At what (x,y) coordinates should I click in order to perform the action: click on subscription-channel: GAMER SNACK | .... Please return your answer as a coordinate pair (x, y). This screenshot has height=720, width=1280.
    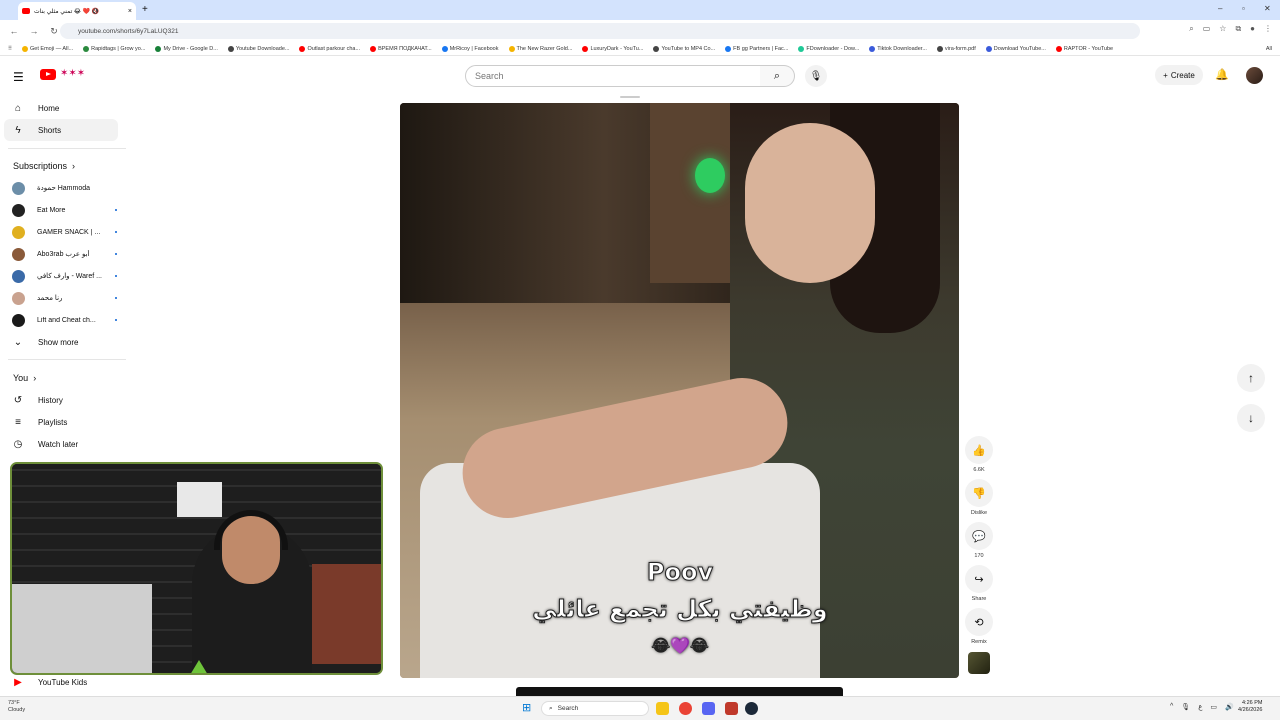
    Looking at the image, I should click on (64, 232).